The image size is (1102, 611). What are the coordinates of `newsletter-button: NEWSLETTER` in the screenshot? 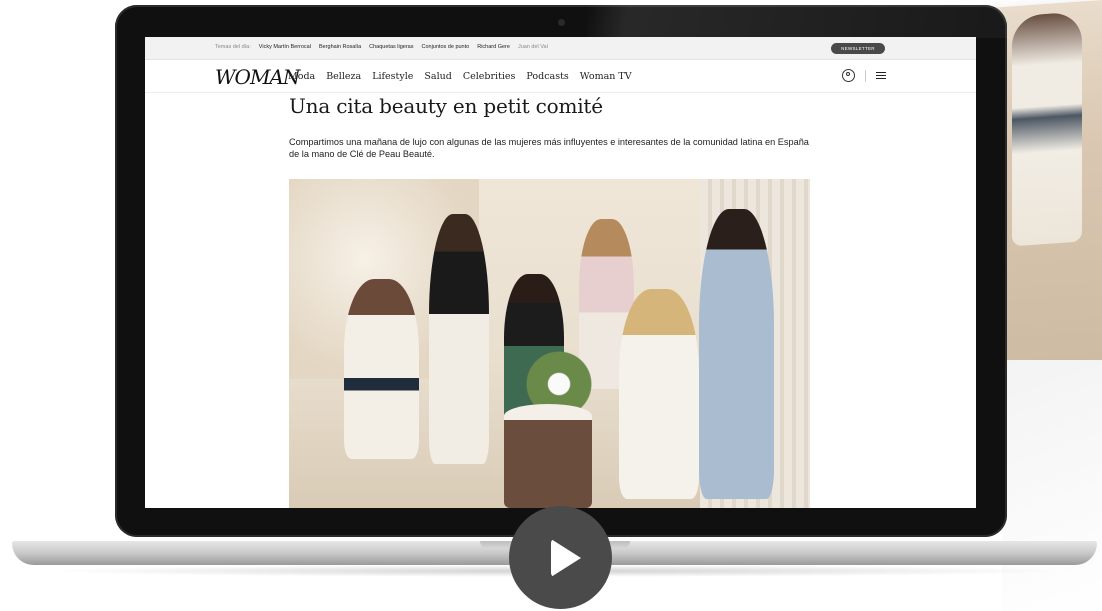 It's located at (858, 48).